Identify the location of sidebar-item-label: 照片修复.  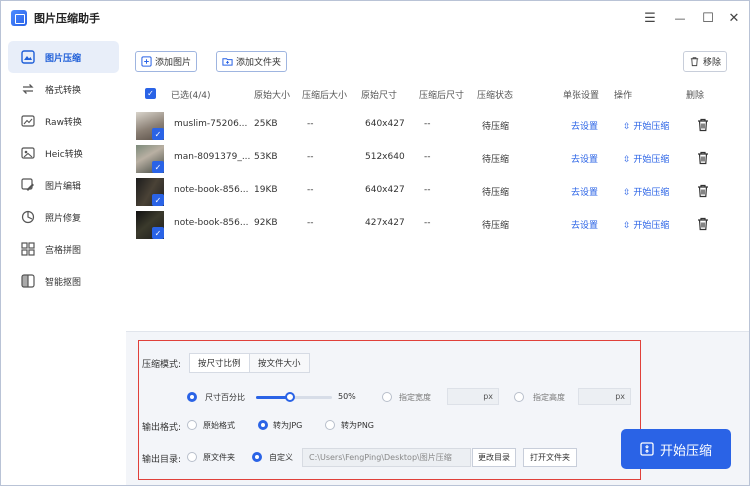
(63, 218).